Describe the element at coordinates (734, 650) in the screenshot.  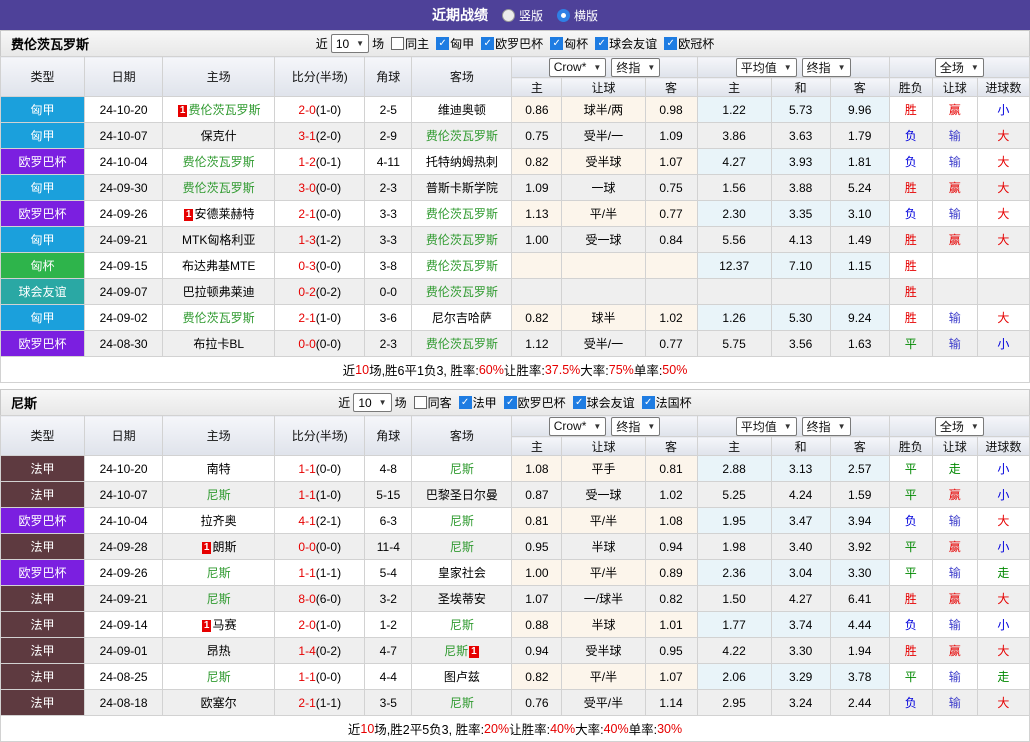
I see `avg-home-odds: 4.22` at that location.